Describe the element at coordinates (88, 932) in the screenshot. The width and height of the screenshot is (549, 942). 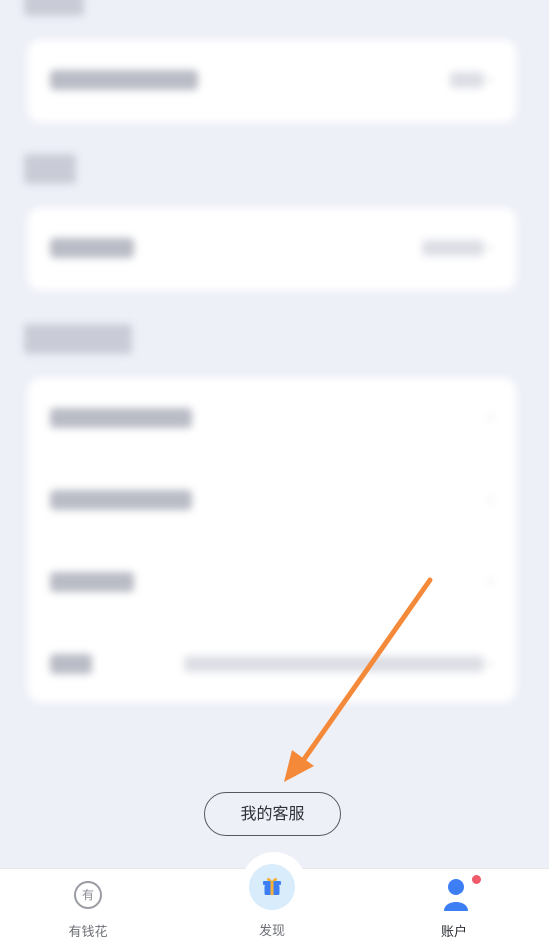
I see `nav-label: 有钱花` at that location.